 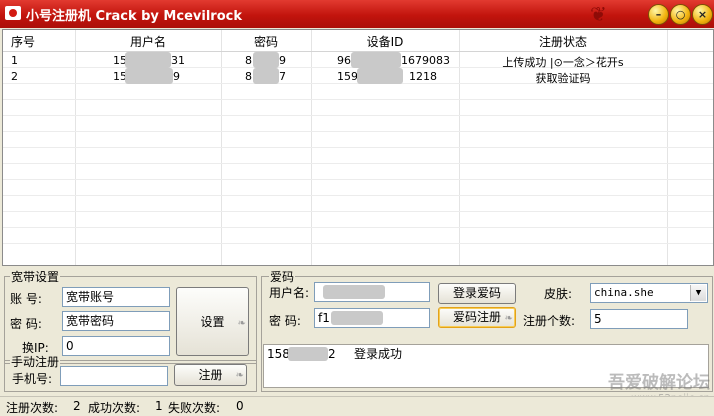 What do you see at coordinates (558, 294) in the screenshot?
I see `skin-label: 皮肤:` at bounding box center [558, 294].